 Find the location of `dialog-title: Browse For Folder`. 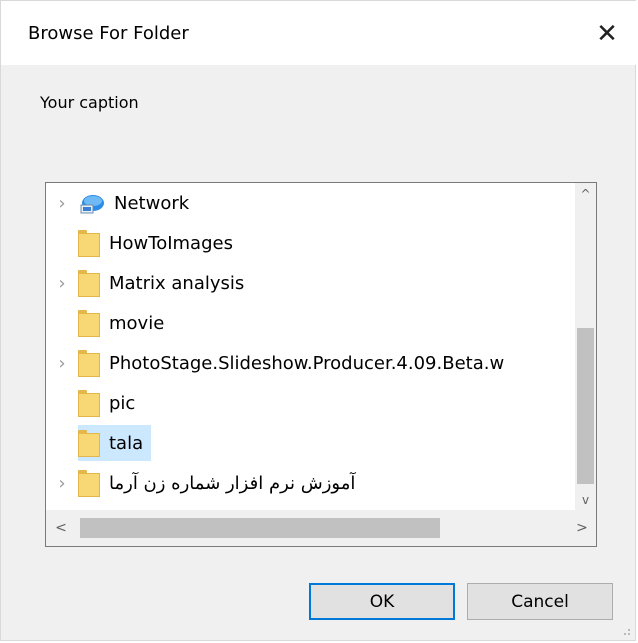

dialog-title: Browse For Folder is located at coordinates (108, 33).